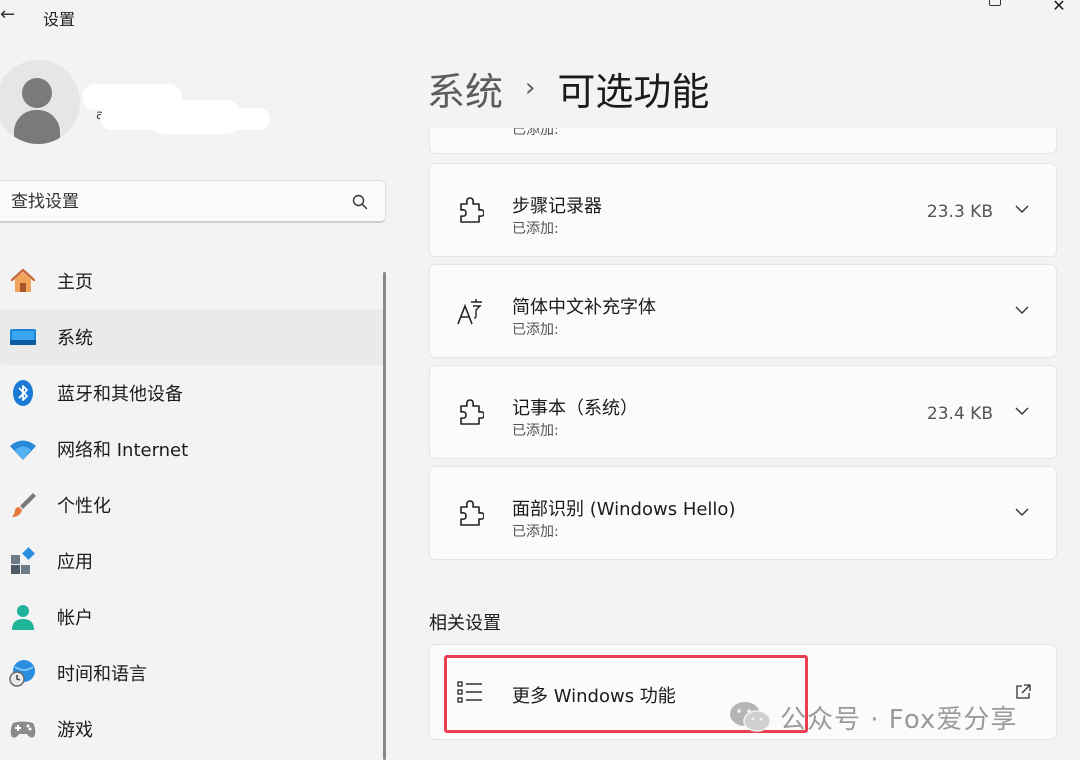 This screenshot has height=760, width=1080. Describe the element at coordinates (23, 337) in the screenshot. I see `system-icon` at that location.